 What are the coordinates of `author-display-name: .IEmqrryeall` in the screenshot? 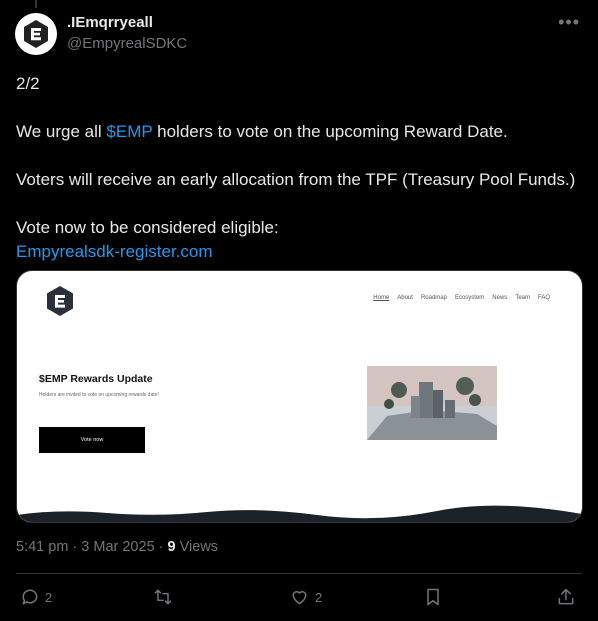 It's located at (110, 22).